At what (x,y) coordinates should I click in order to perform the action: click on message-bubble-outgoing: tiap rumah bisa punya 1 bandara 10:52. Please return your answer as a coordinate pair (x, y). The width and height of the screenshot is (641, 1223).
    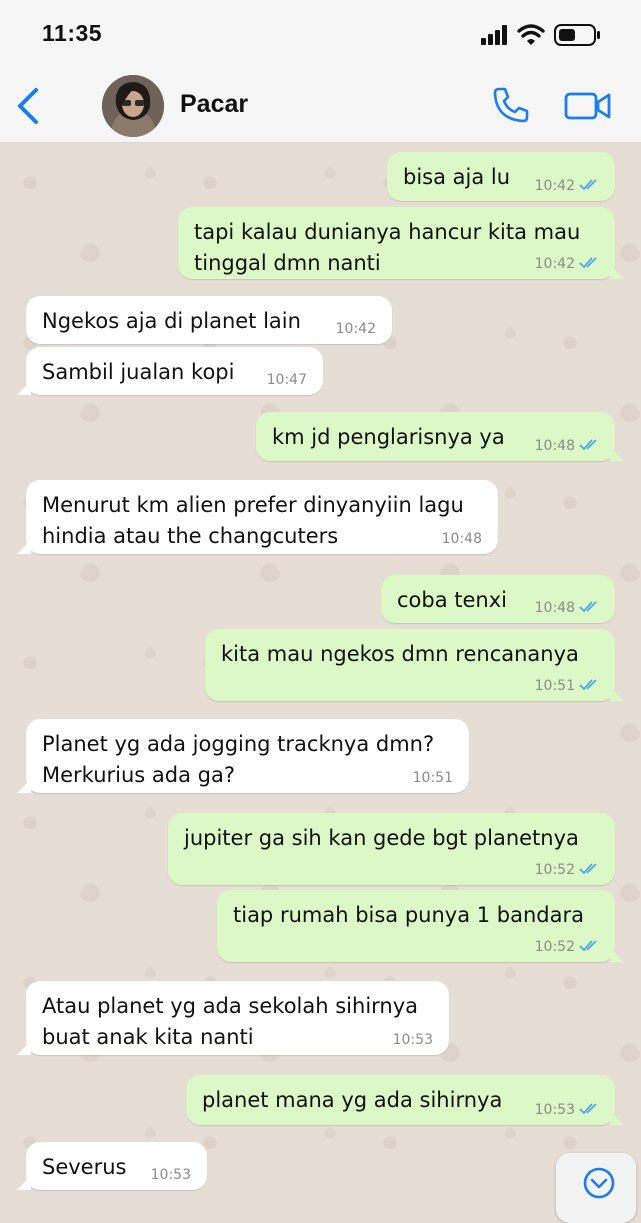
    Looking at the image, I should click on (420, 926).